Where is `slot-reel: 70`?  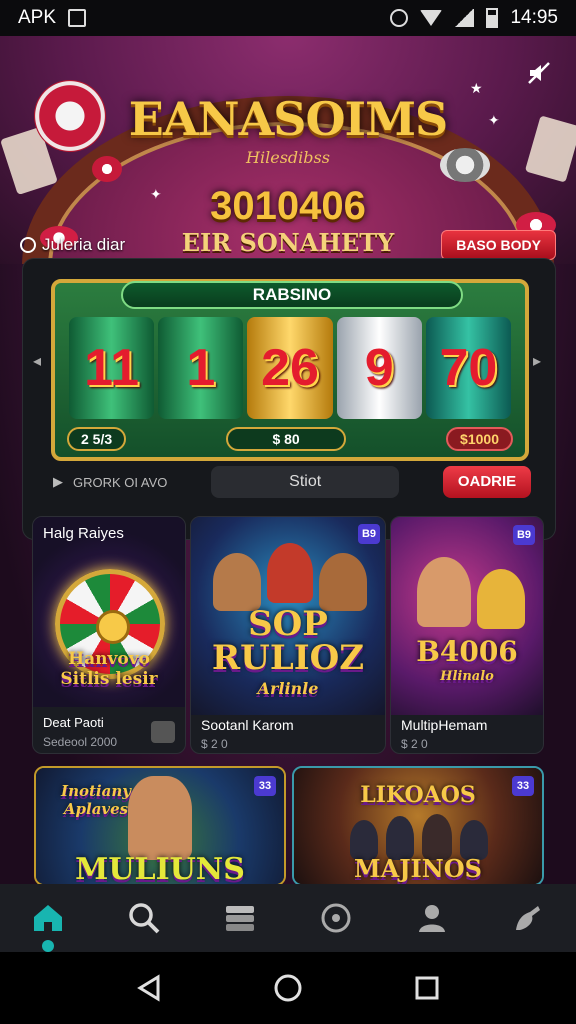
slot-reel: 70 is located at coordinates (468, 368).